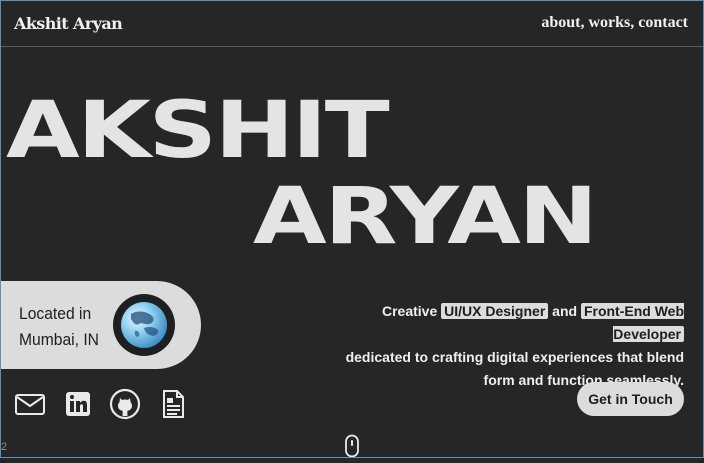 The image size is (704, 463). What do you see at coordinates (425, 217) in the screenshot?
I see `hero-last-name: ARYAN` at bounding box center [425, 217].